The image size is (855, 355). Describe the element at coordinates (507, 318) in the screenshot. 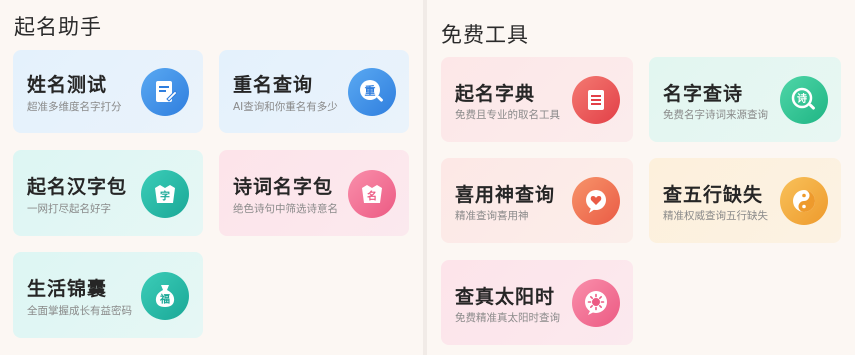

I see `card-subtitle: 免费精准真太阳时查询` at that location.